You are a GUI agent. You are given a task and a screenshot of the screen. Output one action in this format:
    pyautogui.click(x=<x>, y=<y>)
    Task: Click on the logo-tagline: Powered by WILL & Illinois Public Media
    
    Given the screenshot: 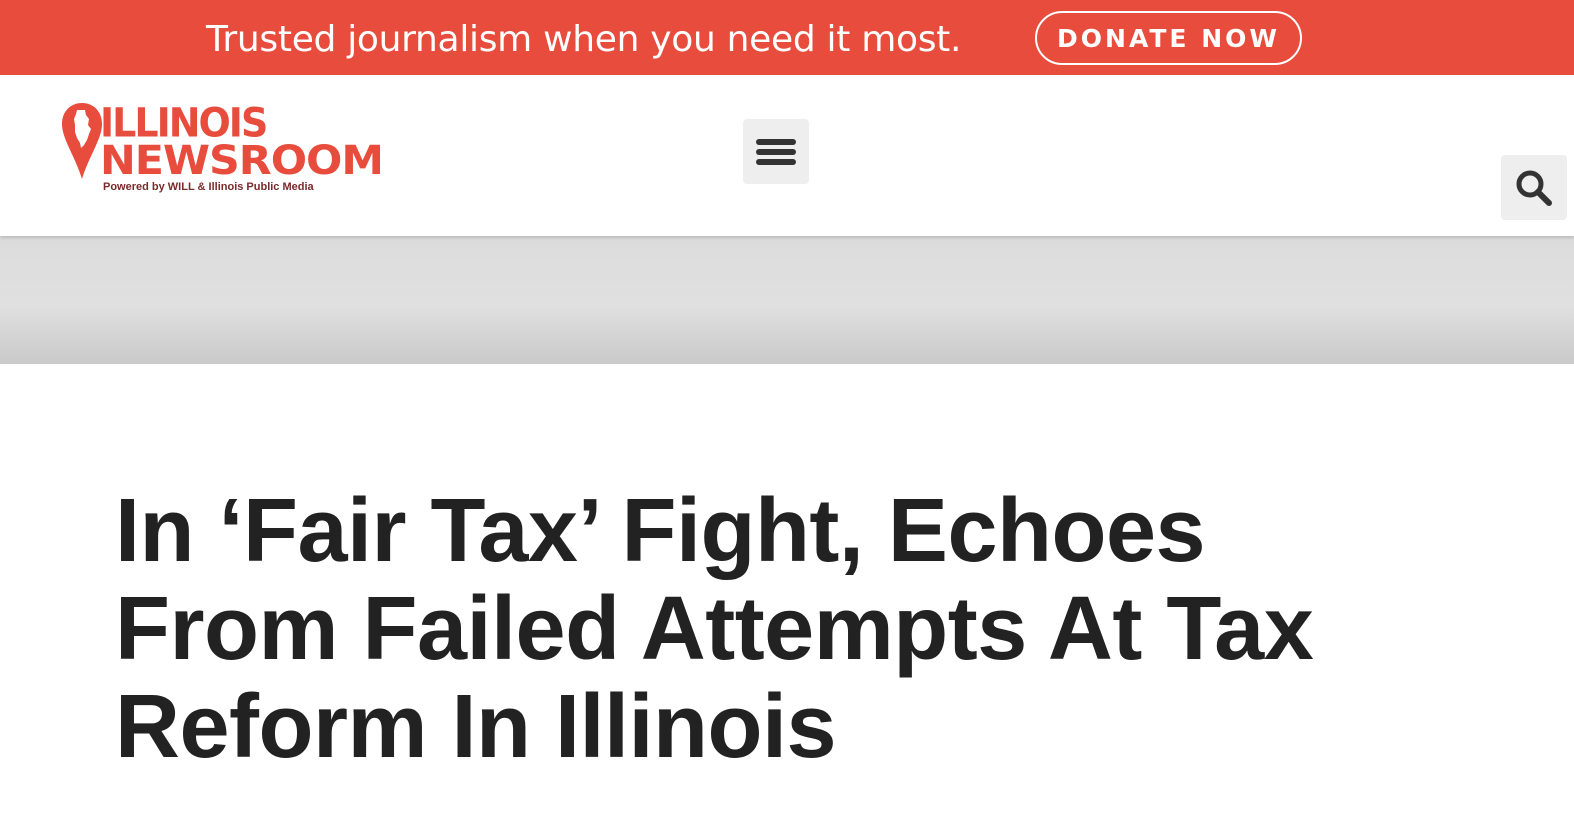 What is the action you would take?
    pyautogui.click(x=208, y=187)
    